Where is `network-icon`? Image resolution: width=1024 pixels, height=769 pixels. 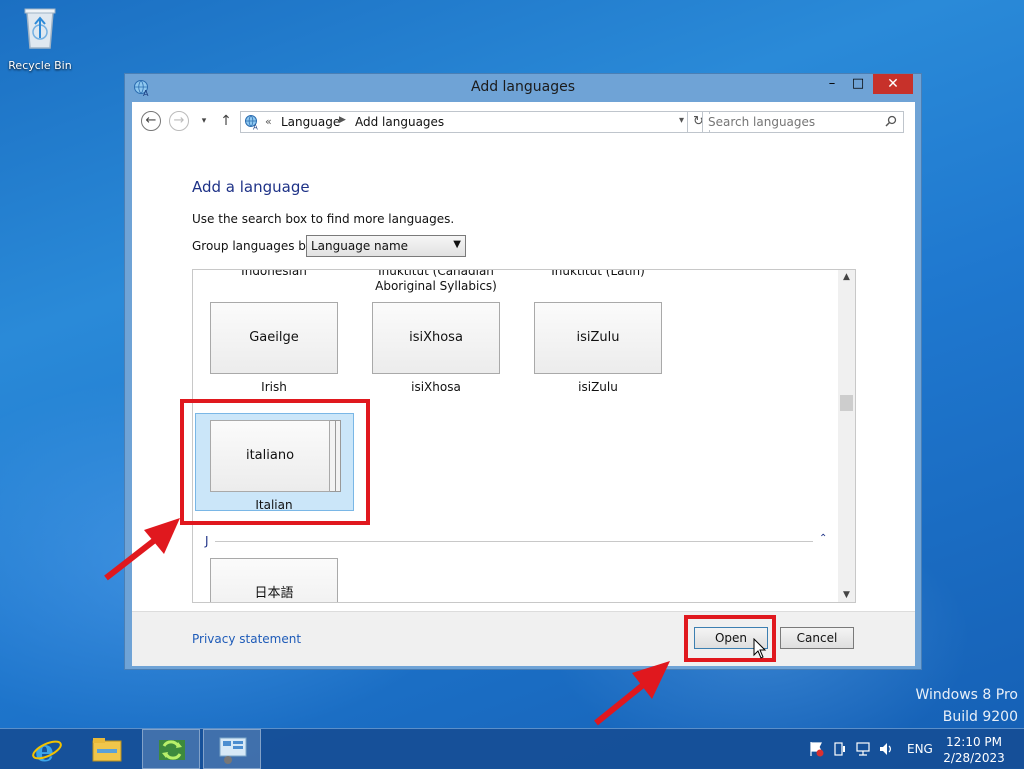 network-icon is located at coordinates (863, 749).